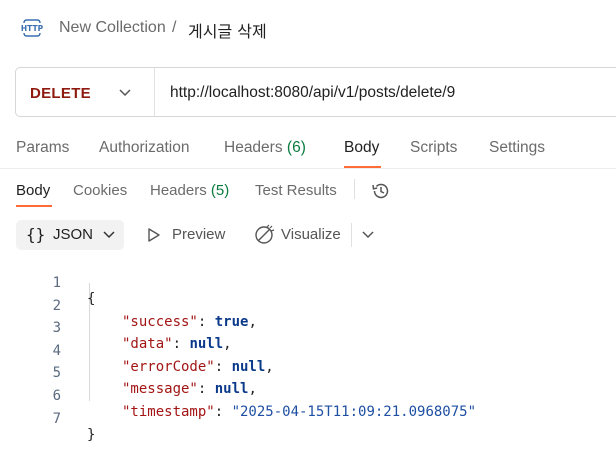 This screenshot has height=459, width=616. What do you see at coordinates (160, 321) in the screenshot?
I see `json-key: "success"` at bounding box center [160, 321].